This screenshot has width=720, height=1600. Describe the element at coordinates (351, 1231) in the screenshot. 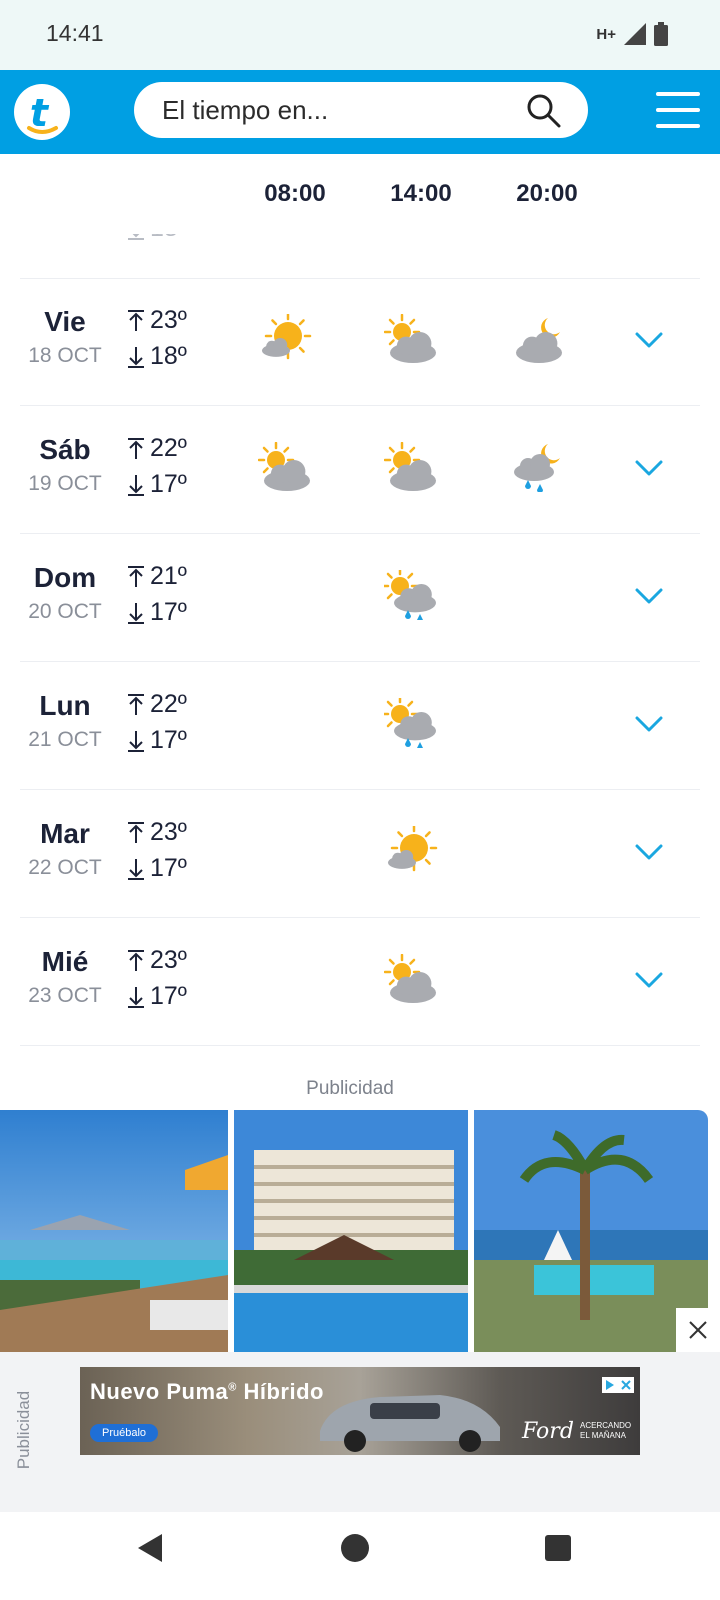

I see `ad-photo-hotel` at that location.